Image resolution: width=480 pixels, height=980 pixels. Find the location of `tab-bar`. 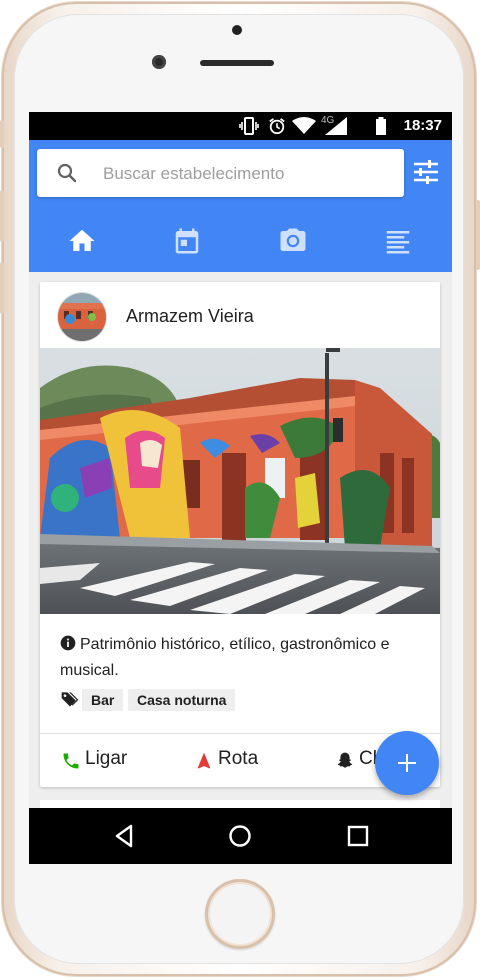

tab-bar is located at coordinates (240, 244).